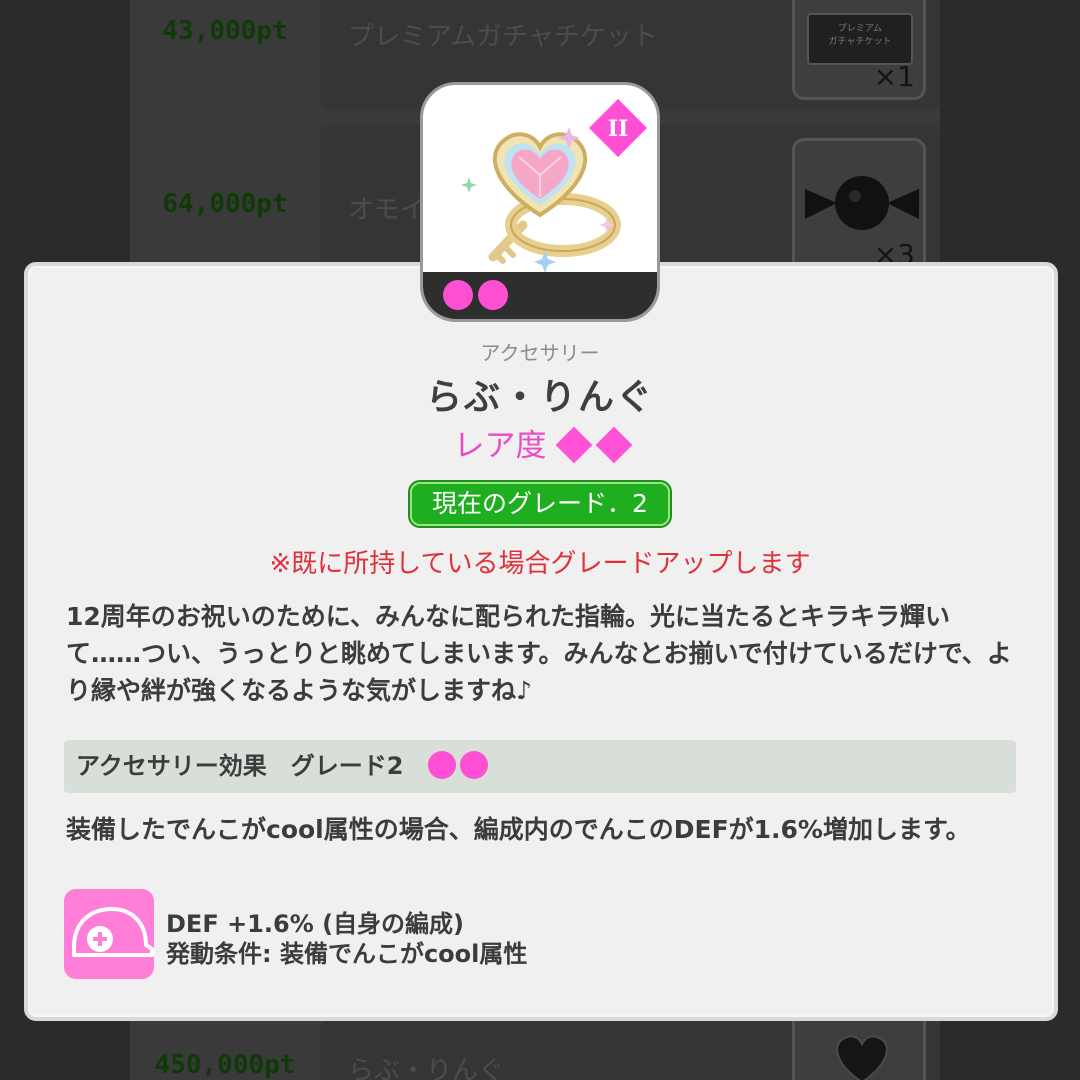 This screenshot has height=1080, width=1080. Describe the element at coordinates (426, 1068) in the screenshot. I see `reward-name: らぶ・りんぐ` at that location.